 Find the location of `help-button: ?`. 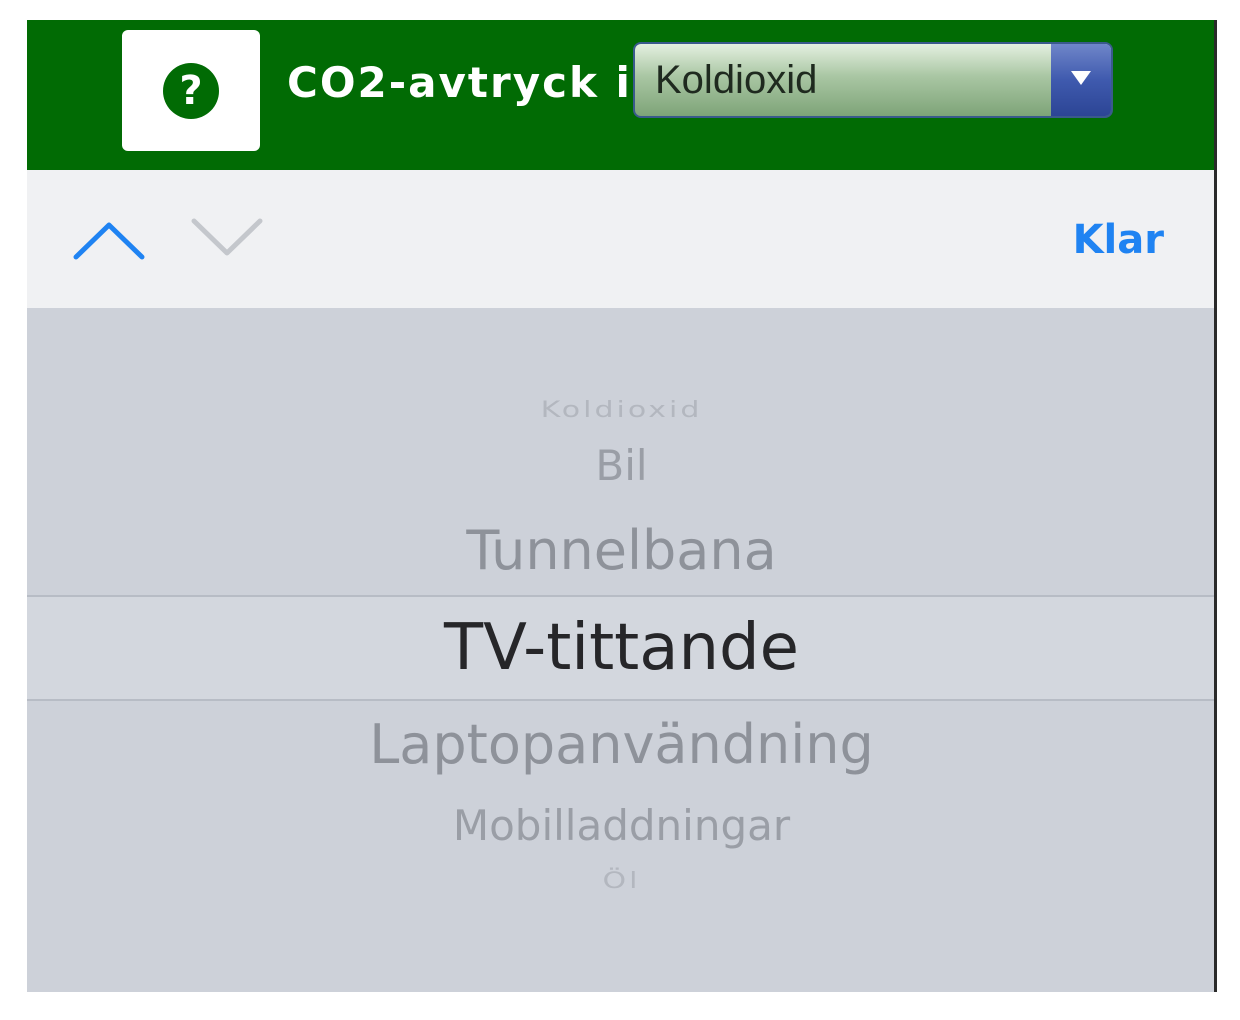

help-button: ? is located at coordinates (191, 90).